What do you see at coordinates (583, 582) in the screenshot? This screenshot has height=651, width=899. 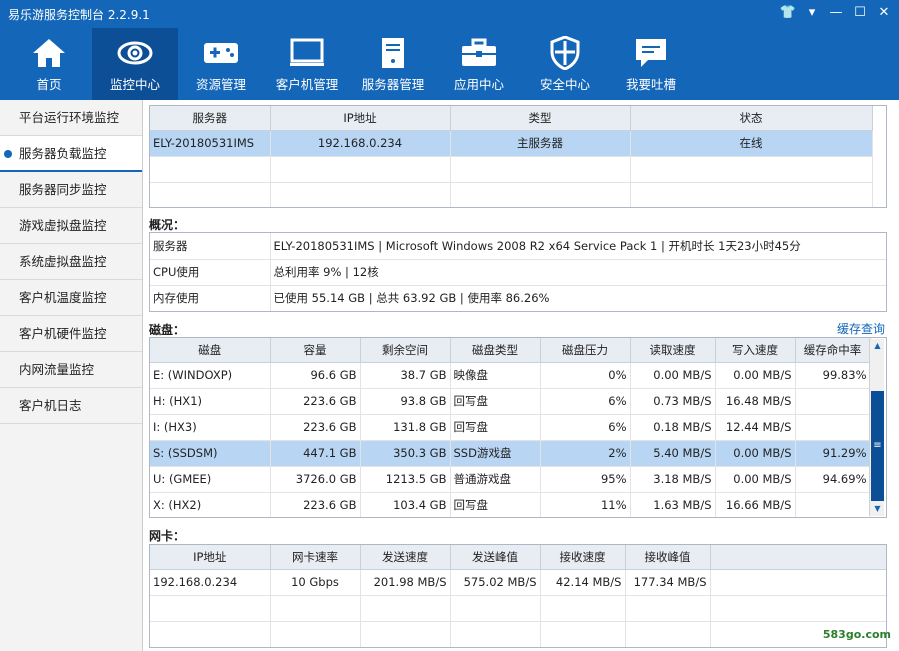 I see `nic-rx-cell: 42.14 MB/S` at bounding box center [583, 582].